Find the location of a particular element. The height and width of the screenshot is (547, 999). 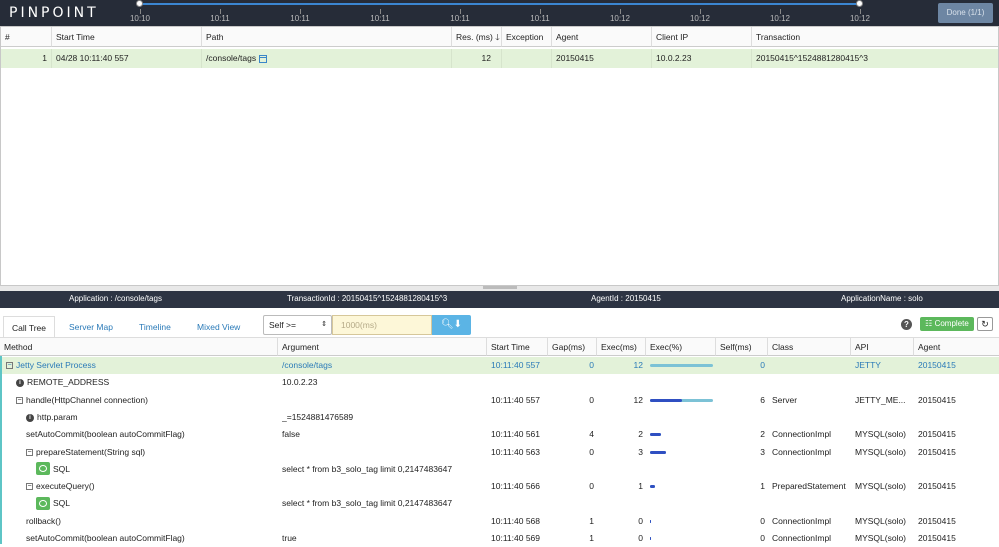

method-text: Jetty Servlet Process is located at coordinates (56, 365).